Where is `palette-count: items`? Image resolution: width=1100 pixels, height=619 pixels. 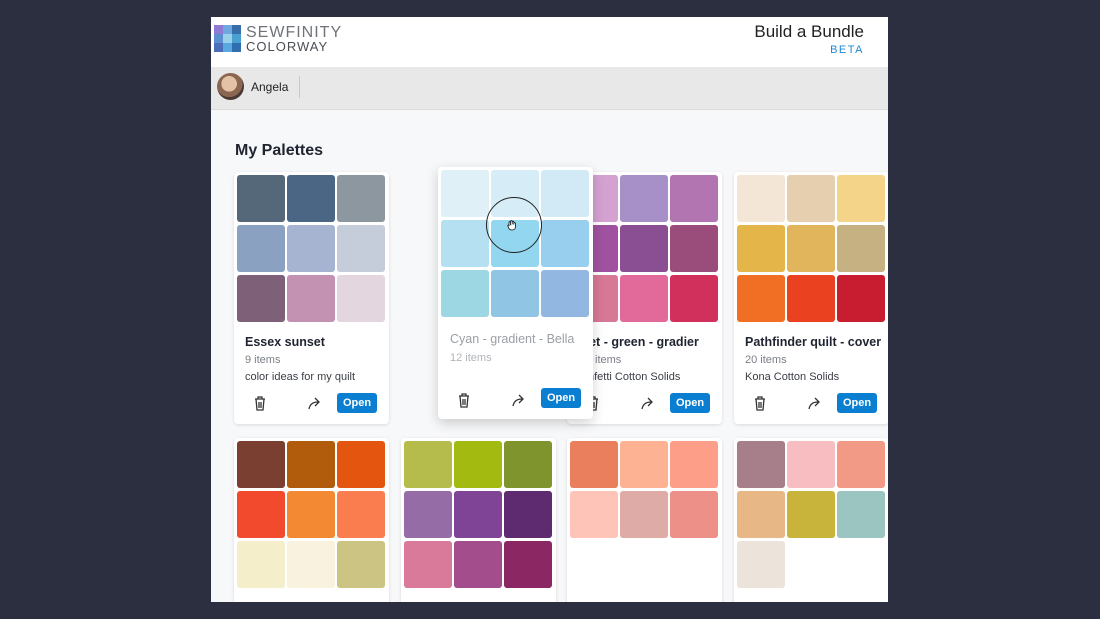 palette-count: items is located at coordinates (608, 360).